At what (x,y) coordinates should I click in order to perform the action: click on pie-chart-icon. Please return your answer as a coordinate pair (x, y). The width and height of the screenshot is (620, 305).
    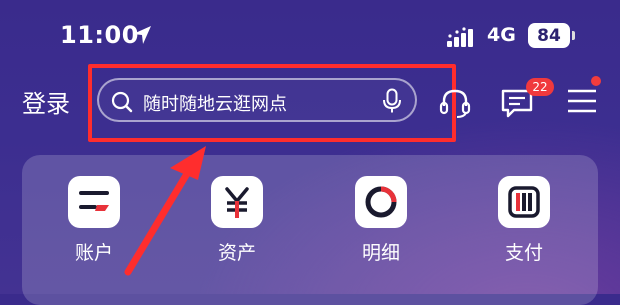
    Looking at the image, I should click on (381, 202).